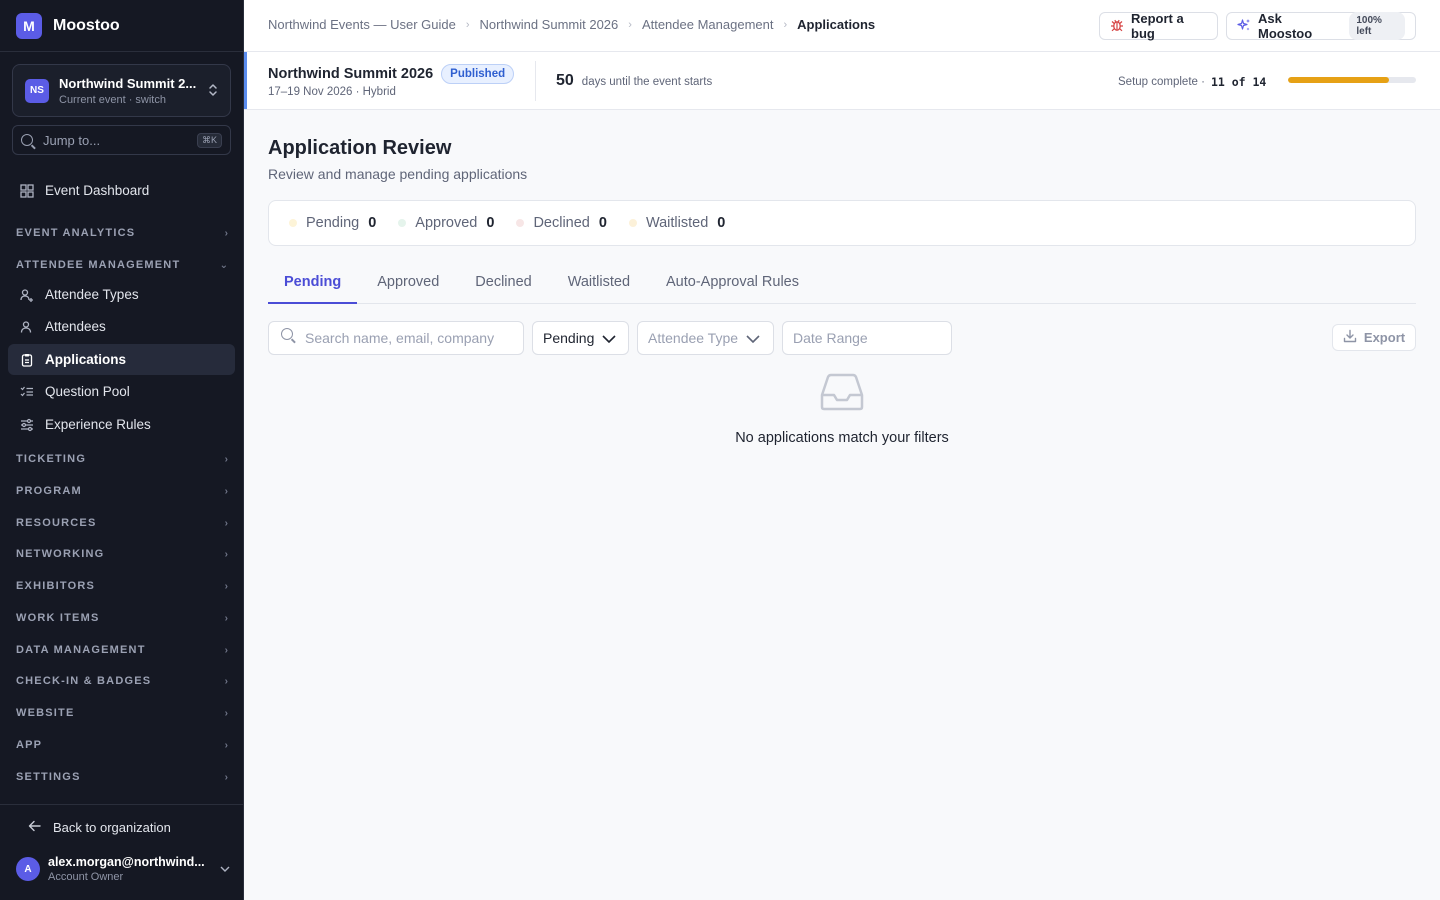 This screenshot has width=1440, height=900. What do you see at coordinates (1374, 337) in the screenshot?
I see `export-button: Export` at bounding box center [1374, 337].